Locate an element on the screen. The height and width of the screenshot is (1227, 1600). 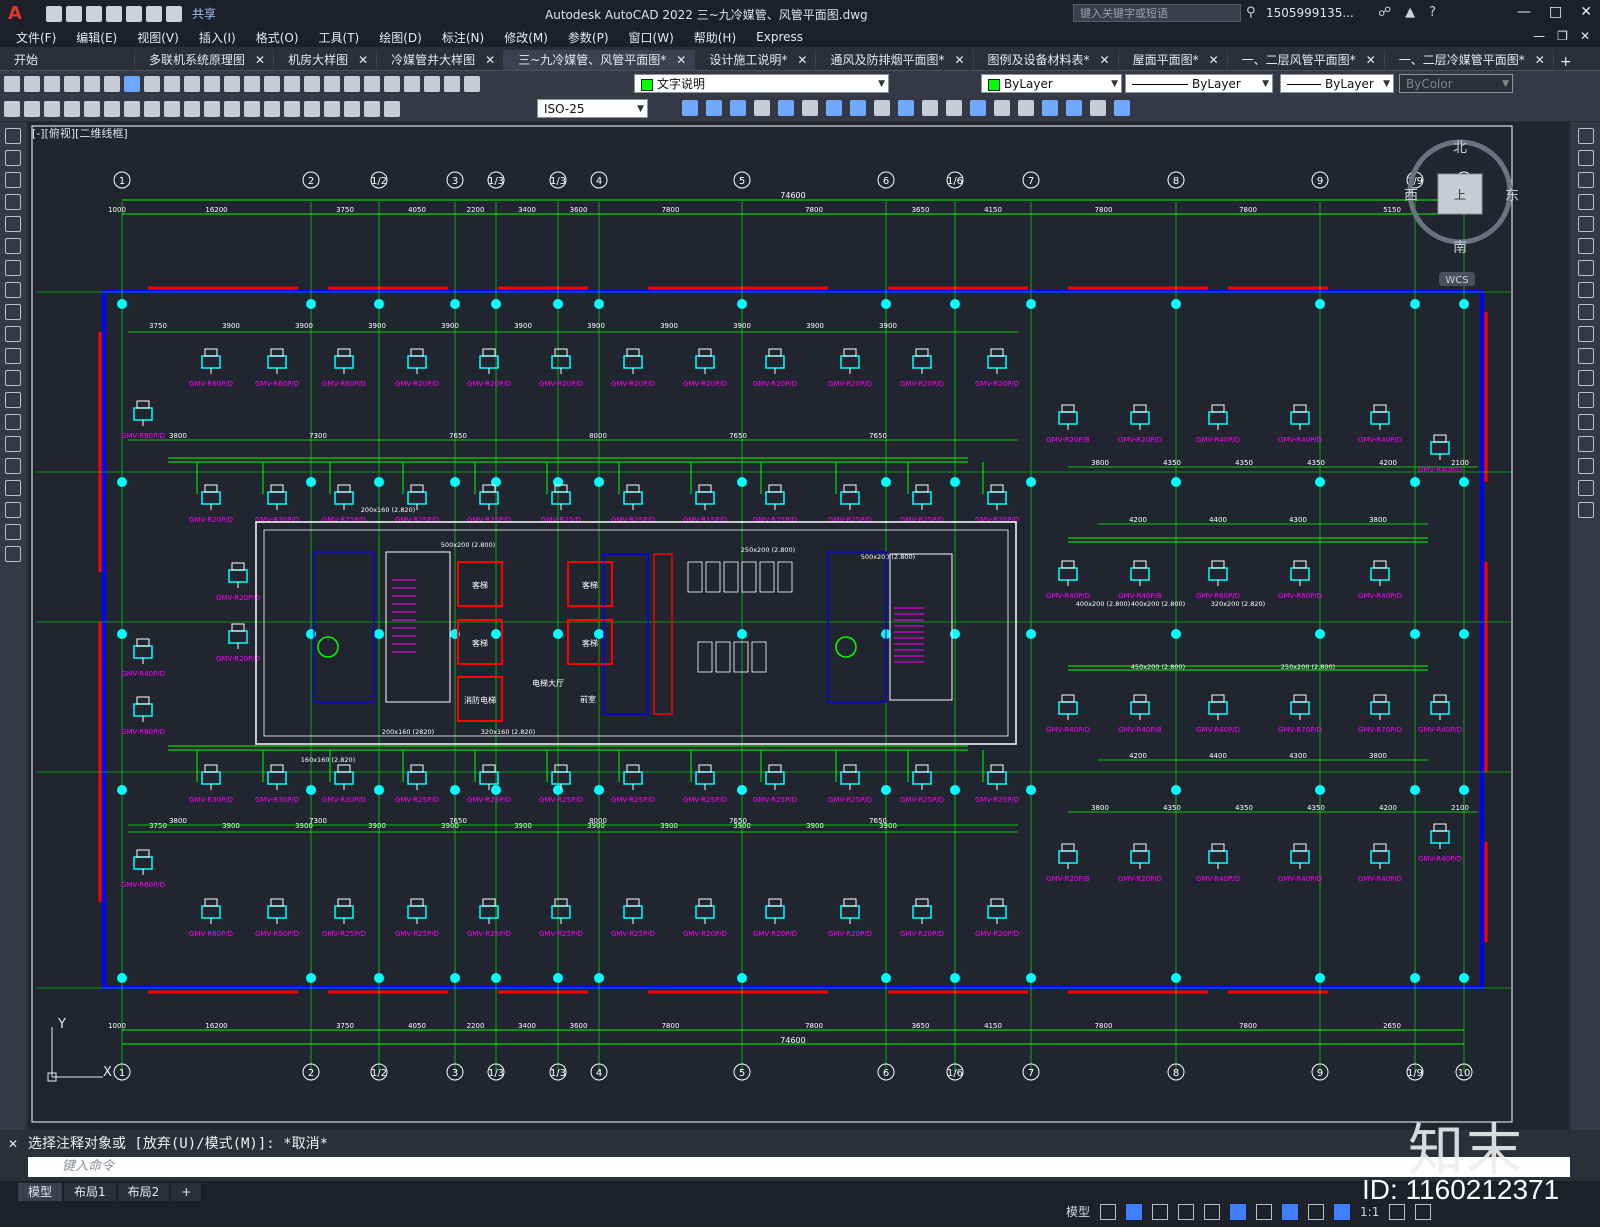
publish-icon is located at coordinates (112, 83).